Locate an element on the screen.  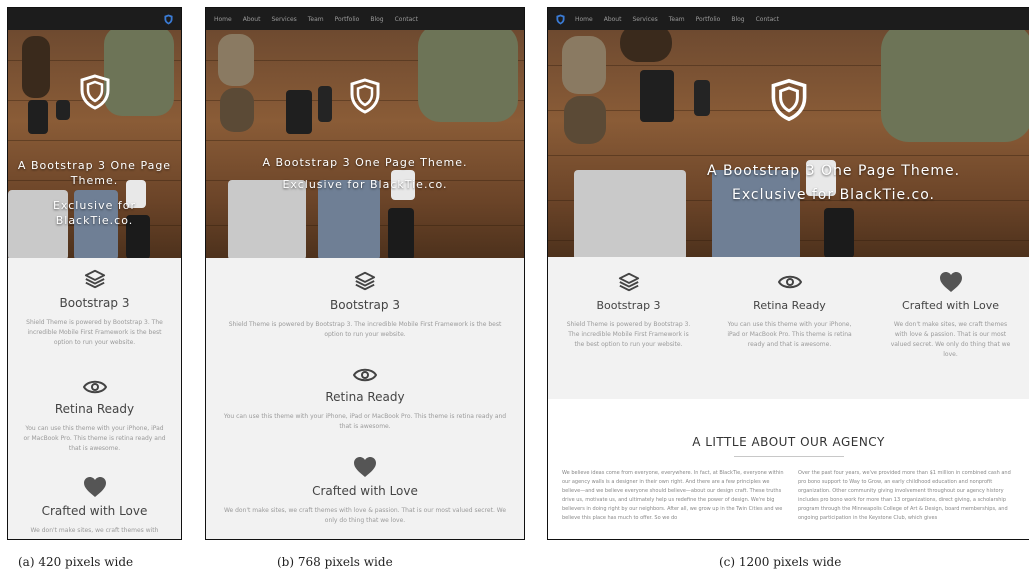
caption-1200: (c) 1200 pixels wide is located at coordinates (780, 562).